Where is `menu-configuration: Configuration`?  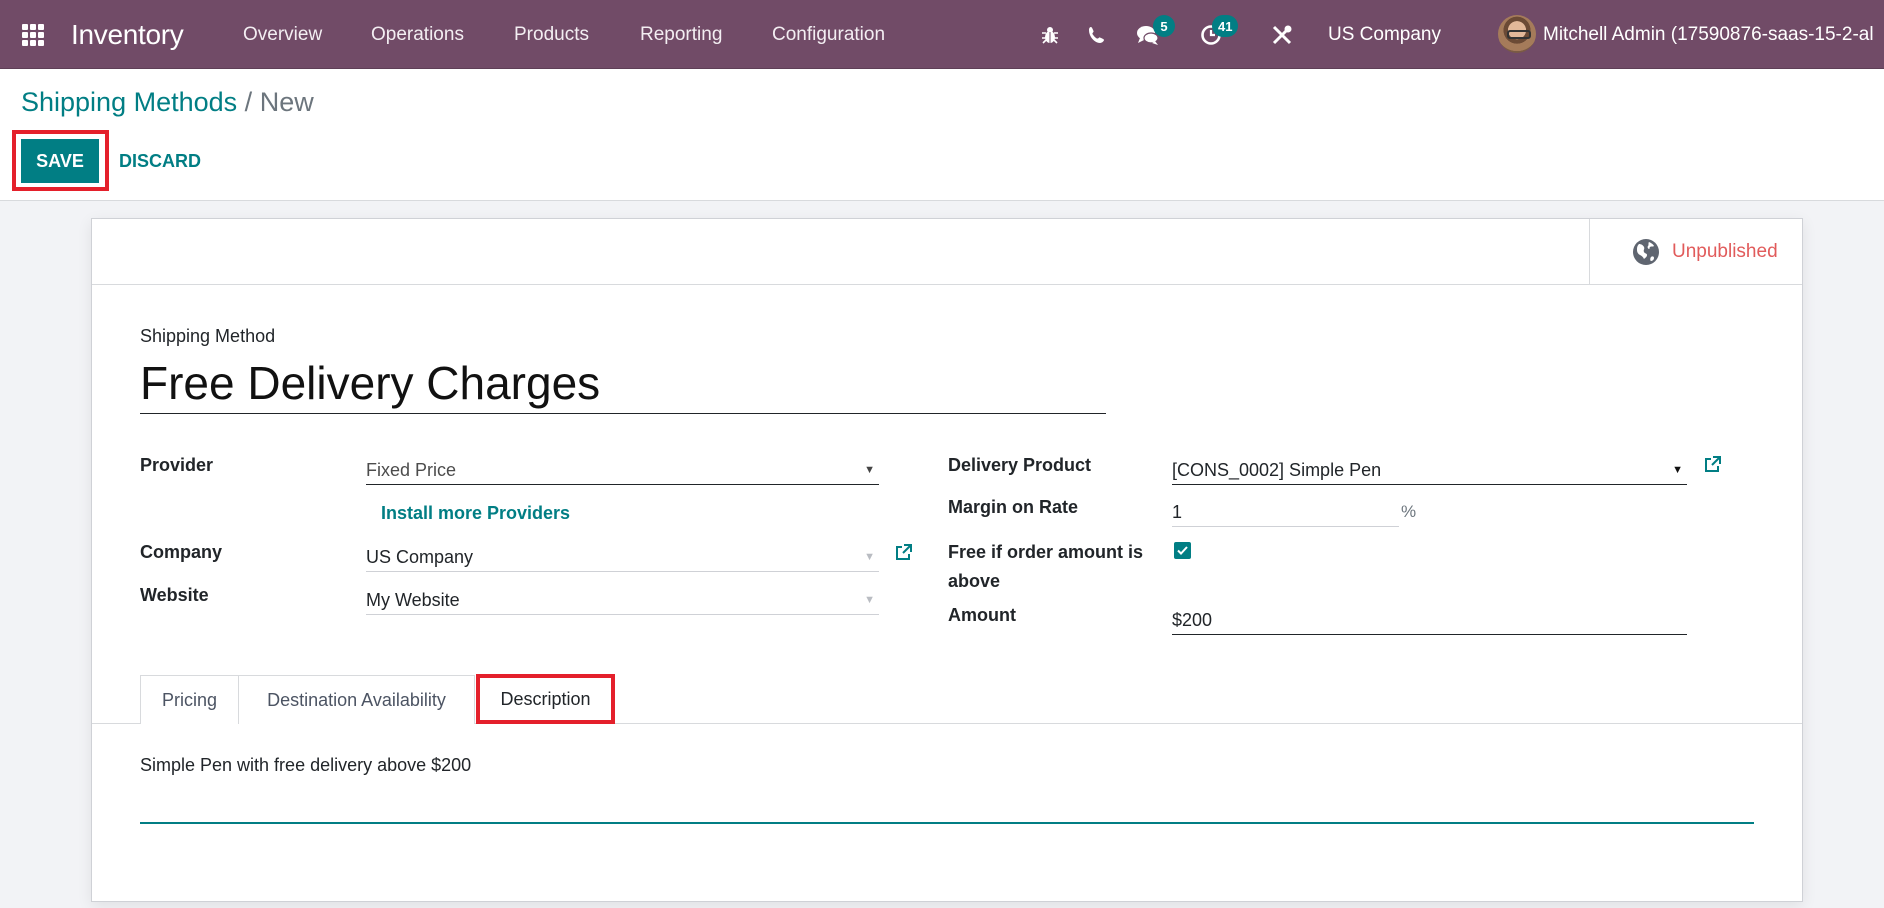
menu-configuration: Configuration is located at coordinates (828, 34).